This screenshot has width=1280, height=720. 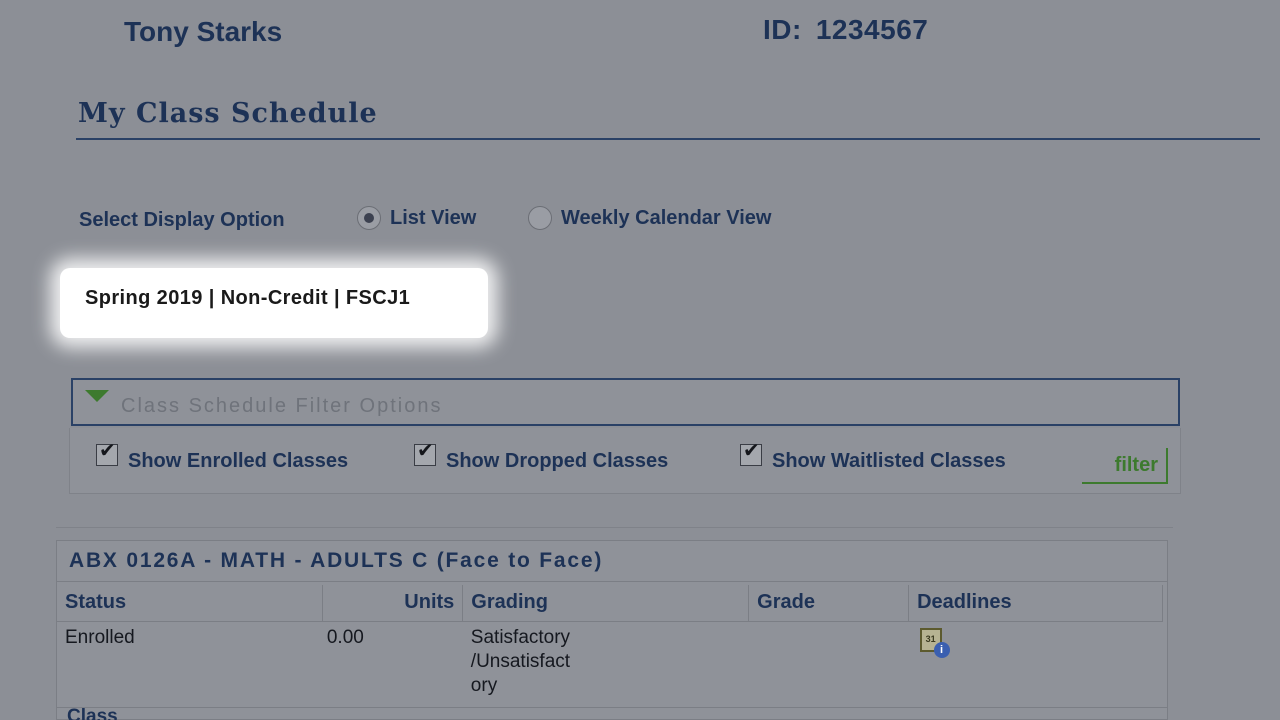 I want to click on triangle-down-icon, so click(x=97, y=396).